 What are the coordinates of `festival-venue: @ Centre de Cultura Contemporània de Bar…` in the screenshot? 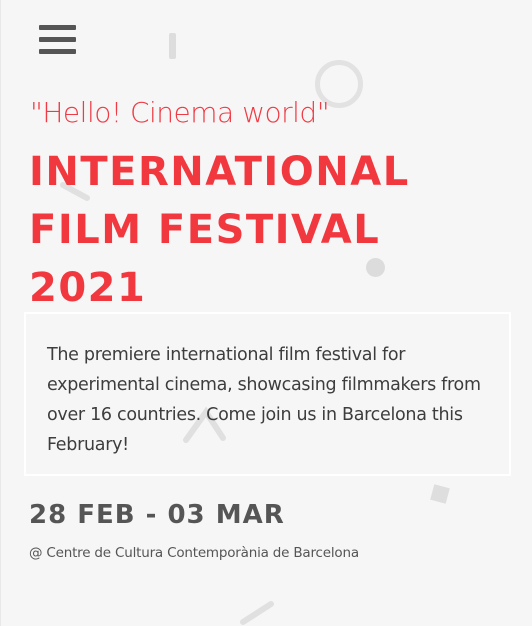 It's located at (194, 553).